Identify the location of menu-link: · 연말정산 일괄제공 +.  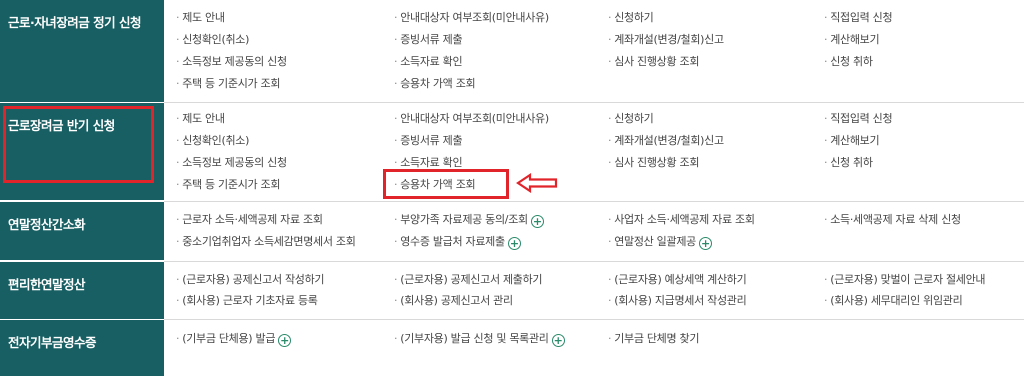
(660, 242).